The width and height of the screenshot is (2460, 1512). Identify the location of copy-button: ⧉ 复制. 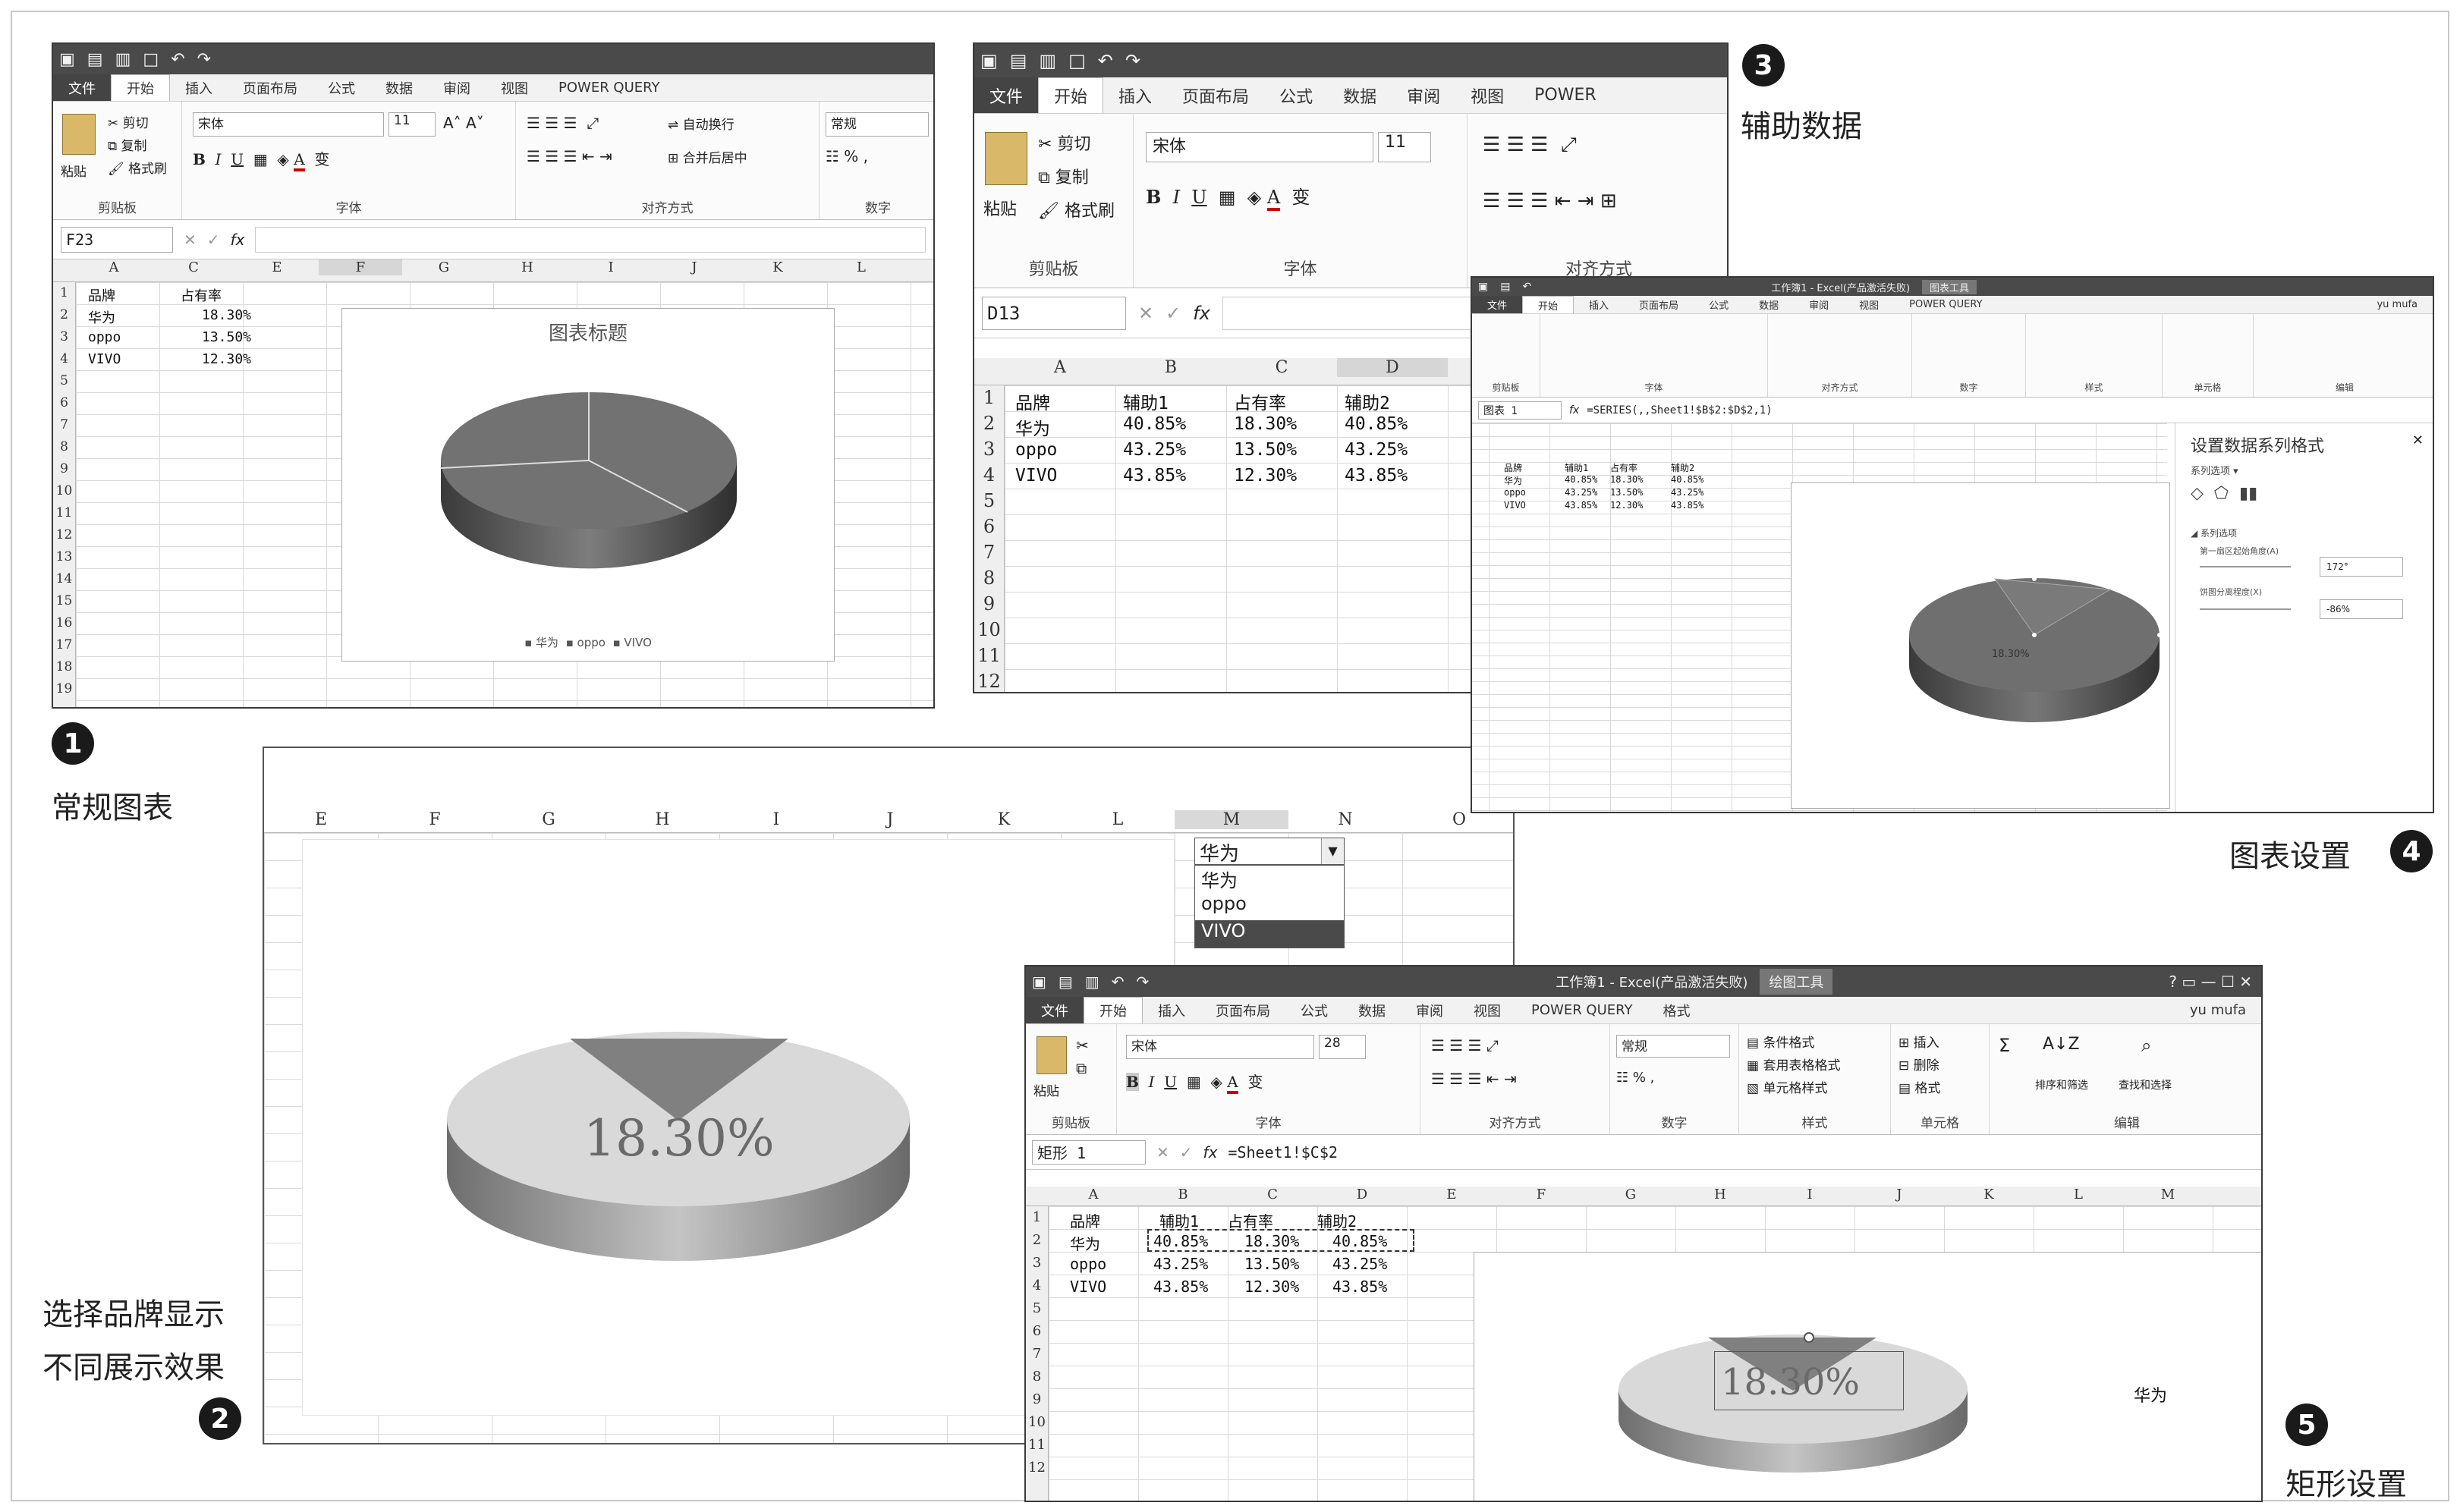
(127, 144).